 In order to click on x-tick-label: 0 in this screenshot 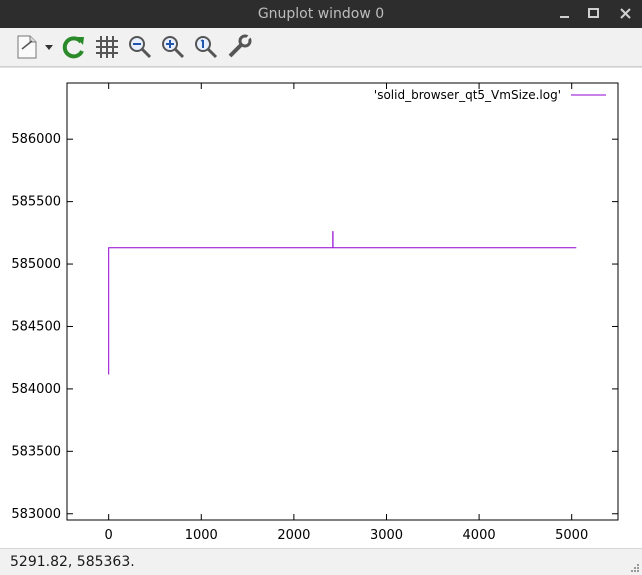, I will do `click(109, 535)`.